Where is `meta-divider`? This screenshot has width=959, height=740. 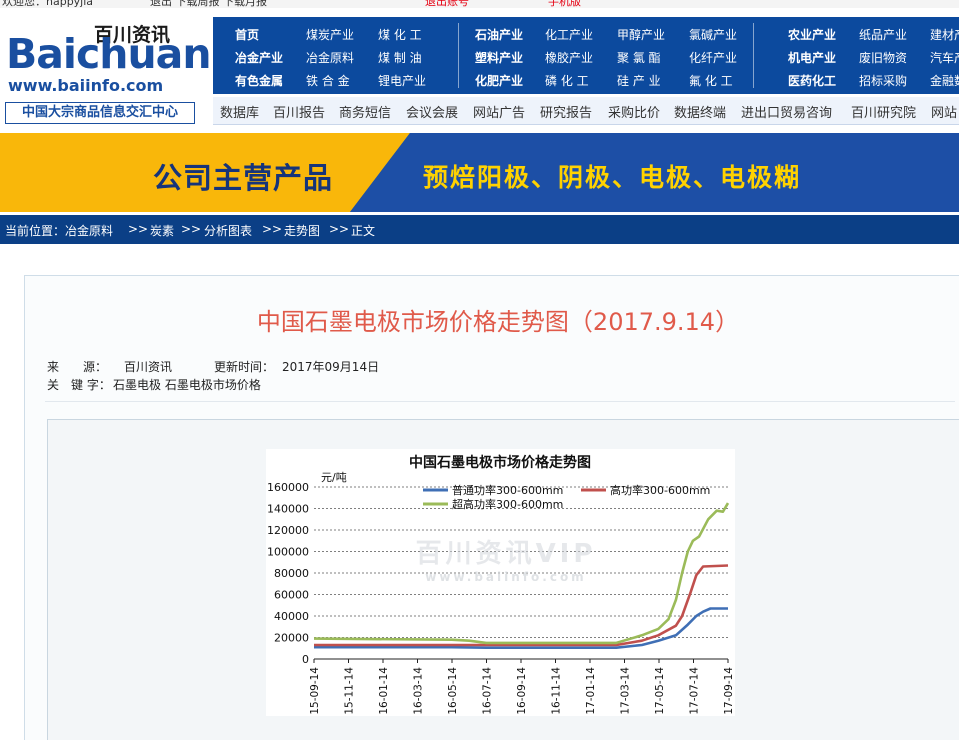
meta-divider is located at coordinates (500, 401).